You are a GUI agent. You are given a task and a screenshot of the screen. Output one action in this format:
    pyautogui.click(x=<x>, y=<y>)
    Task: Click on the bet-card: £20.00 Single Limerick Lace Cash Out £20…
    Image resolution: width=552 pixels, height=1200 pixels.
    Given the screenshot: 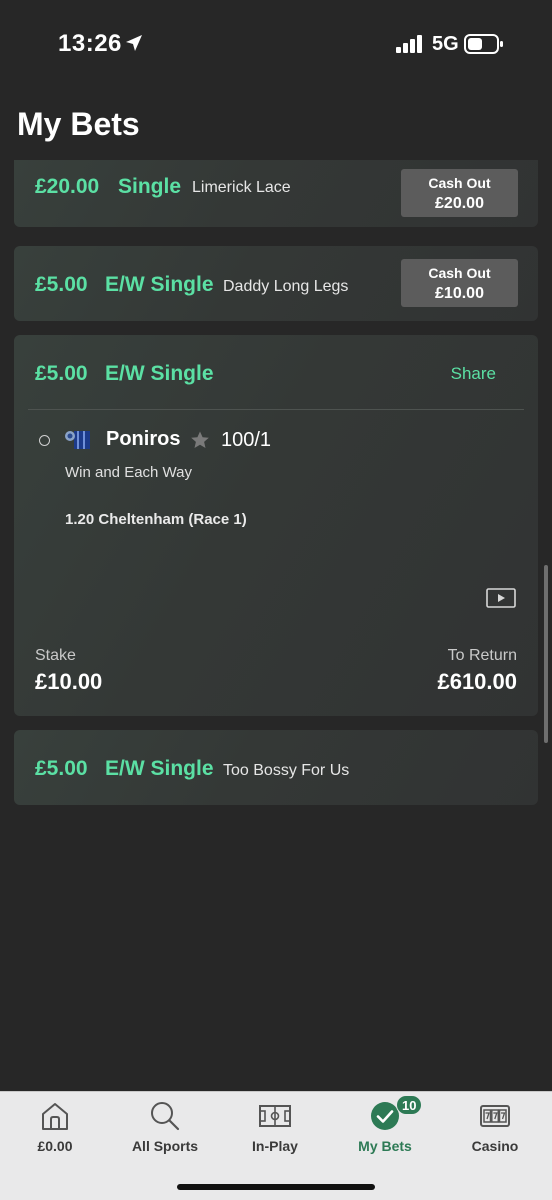 What is the action you would take?
    pyautogui.click(x=276, y=193)
    